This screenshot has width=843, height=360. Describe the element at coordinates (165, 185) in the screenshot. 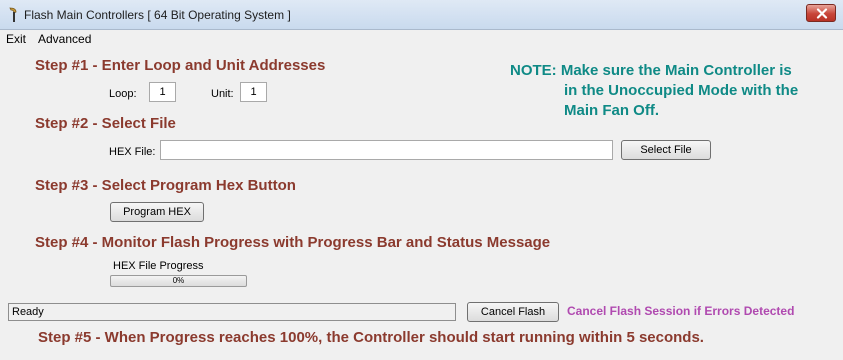

I see `step-3-heading: Step #3 - Select Program Hex Button` at that location.